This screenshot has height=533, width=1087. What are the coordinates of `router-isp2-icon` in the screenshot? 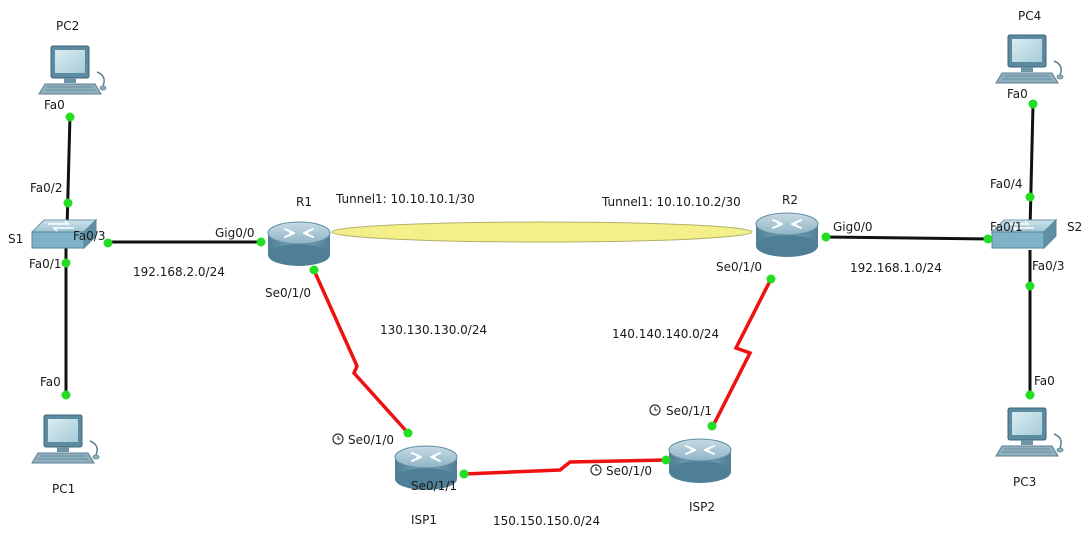 It's located at (700, 461).